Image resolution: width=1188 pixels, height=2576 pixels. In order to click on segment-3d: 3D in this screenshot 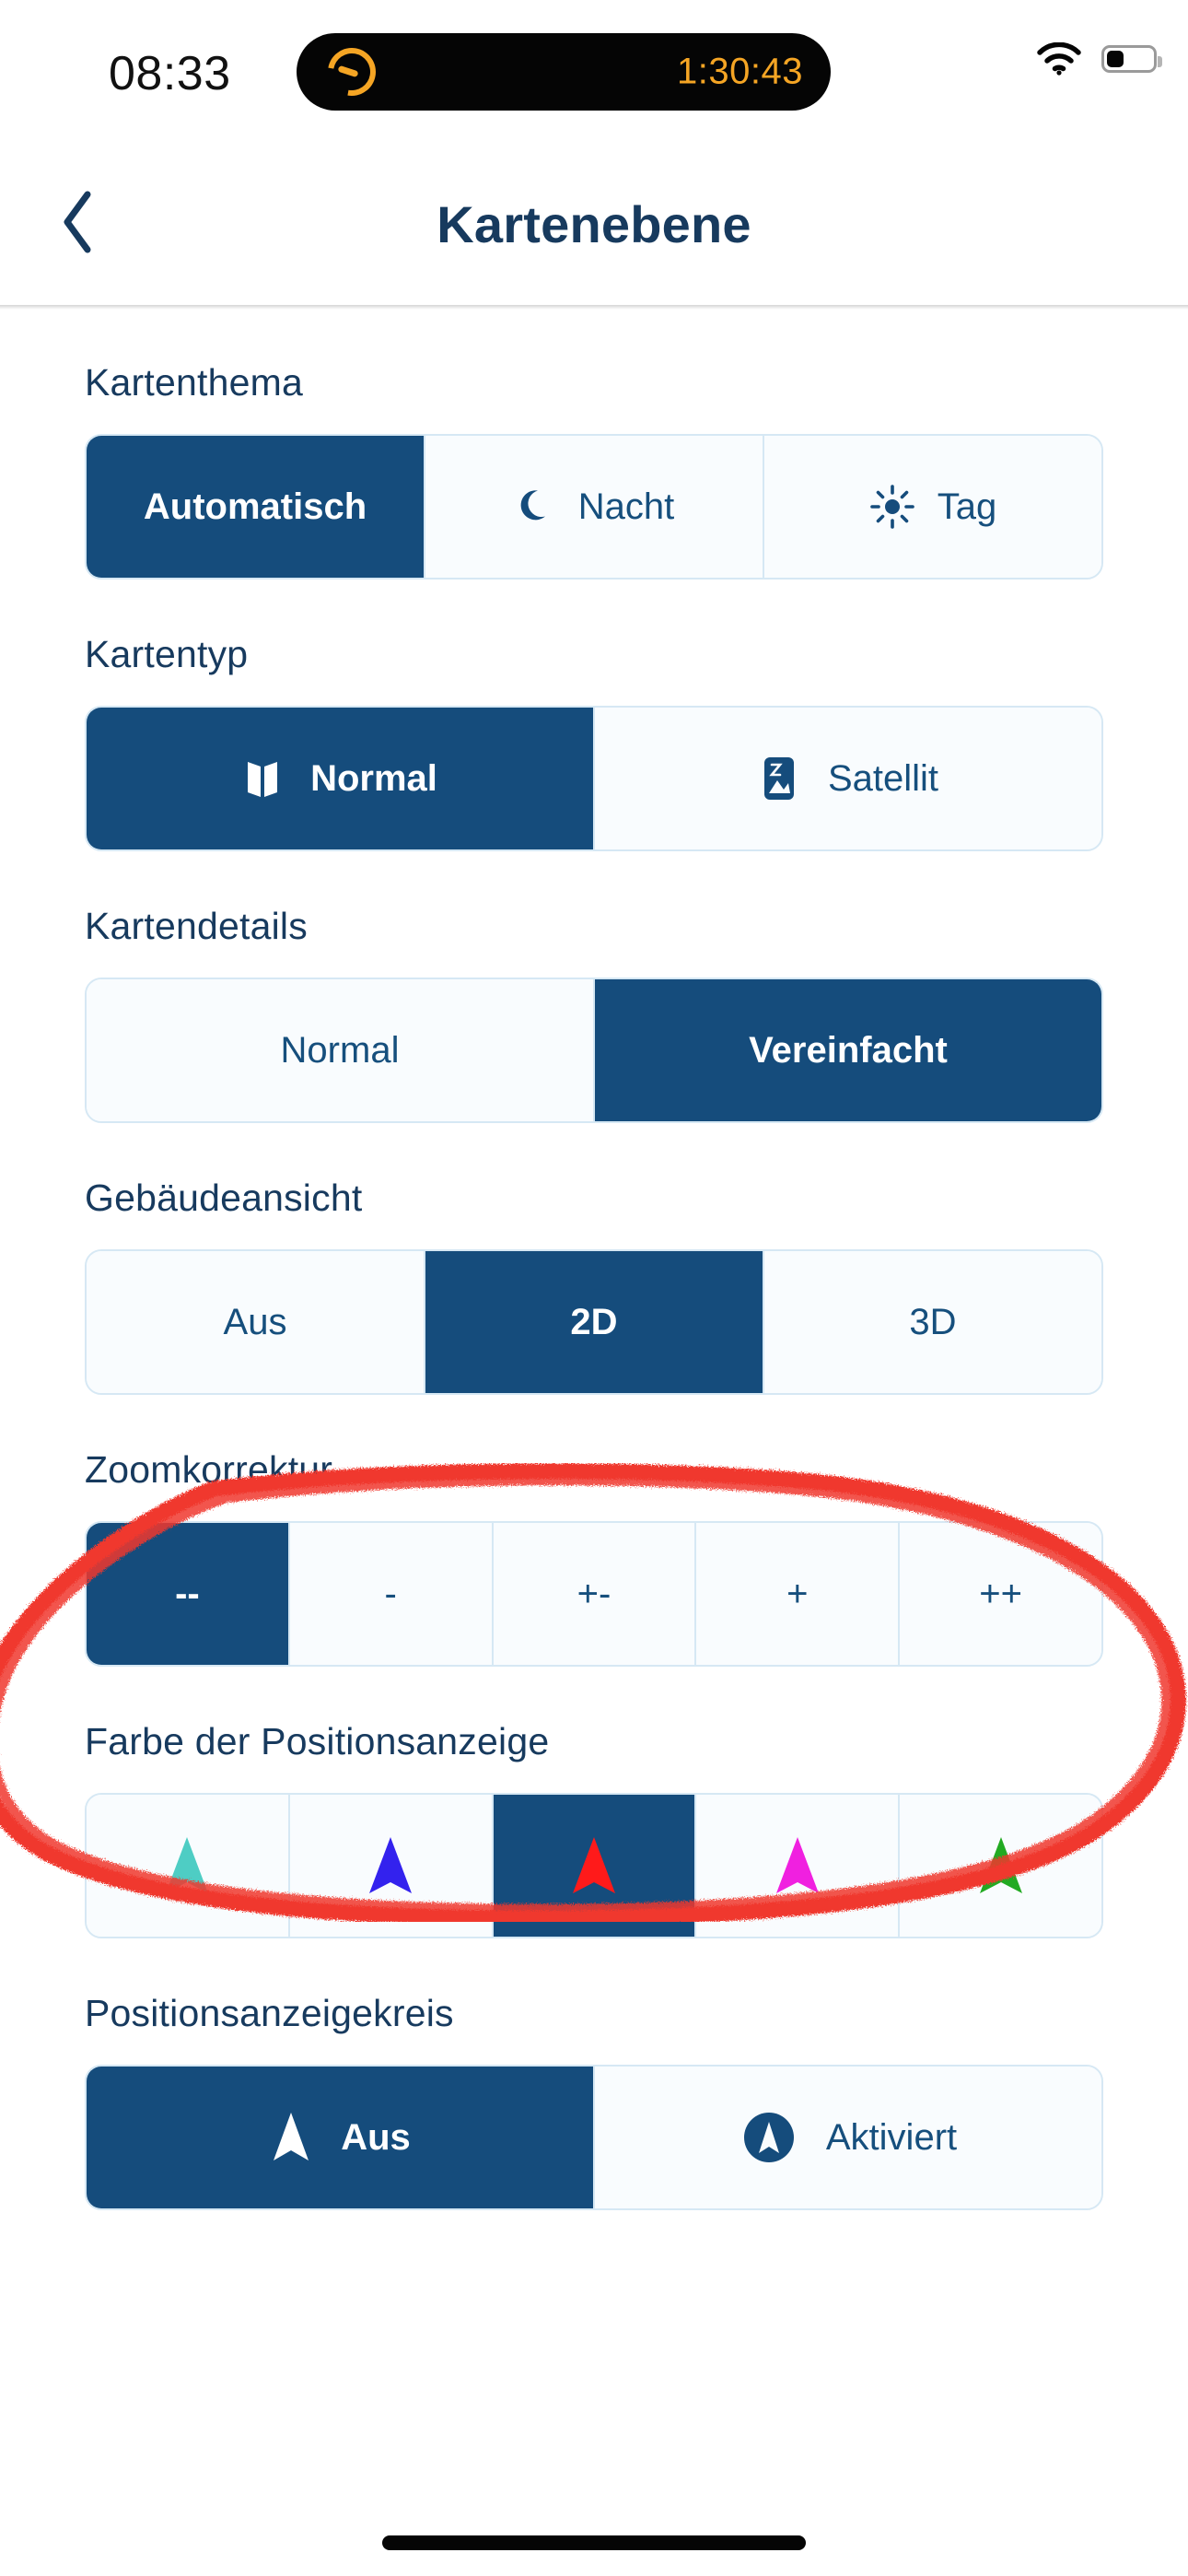, I will do `click(932, 1322)`.